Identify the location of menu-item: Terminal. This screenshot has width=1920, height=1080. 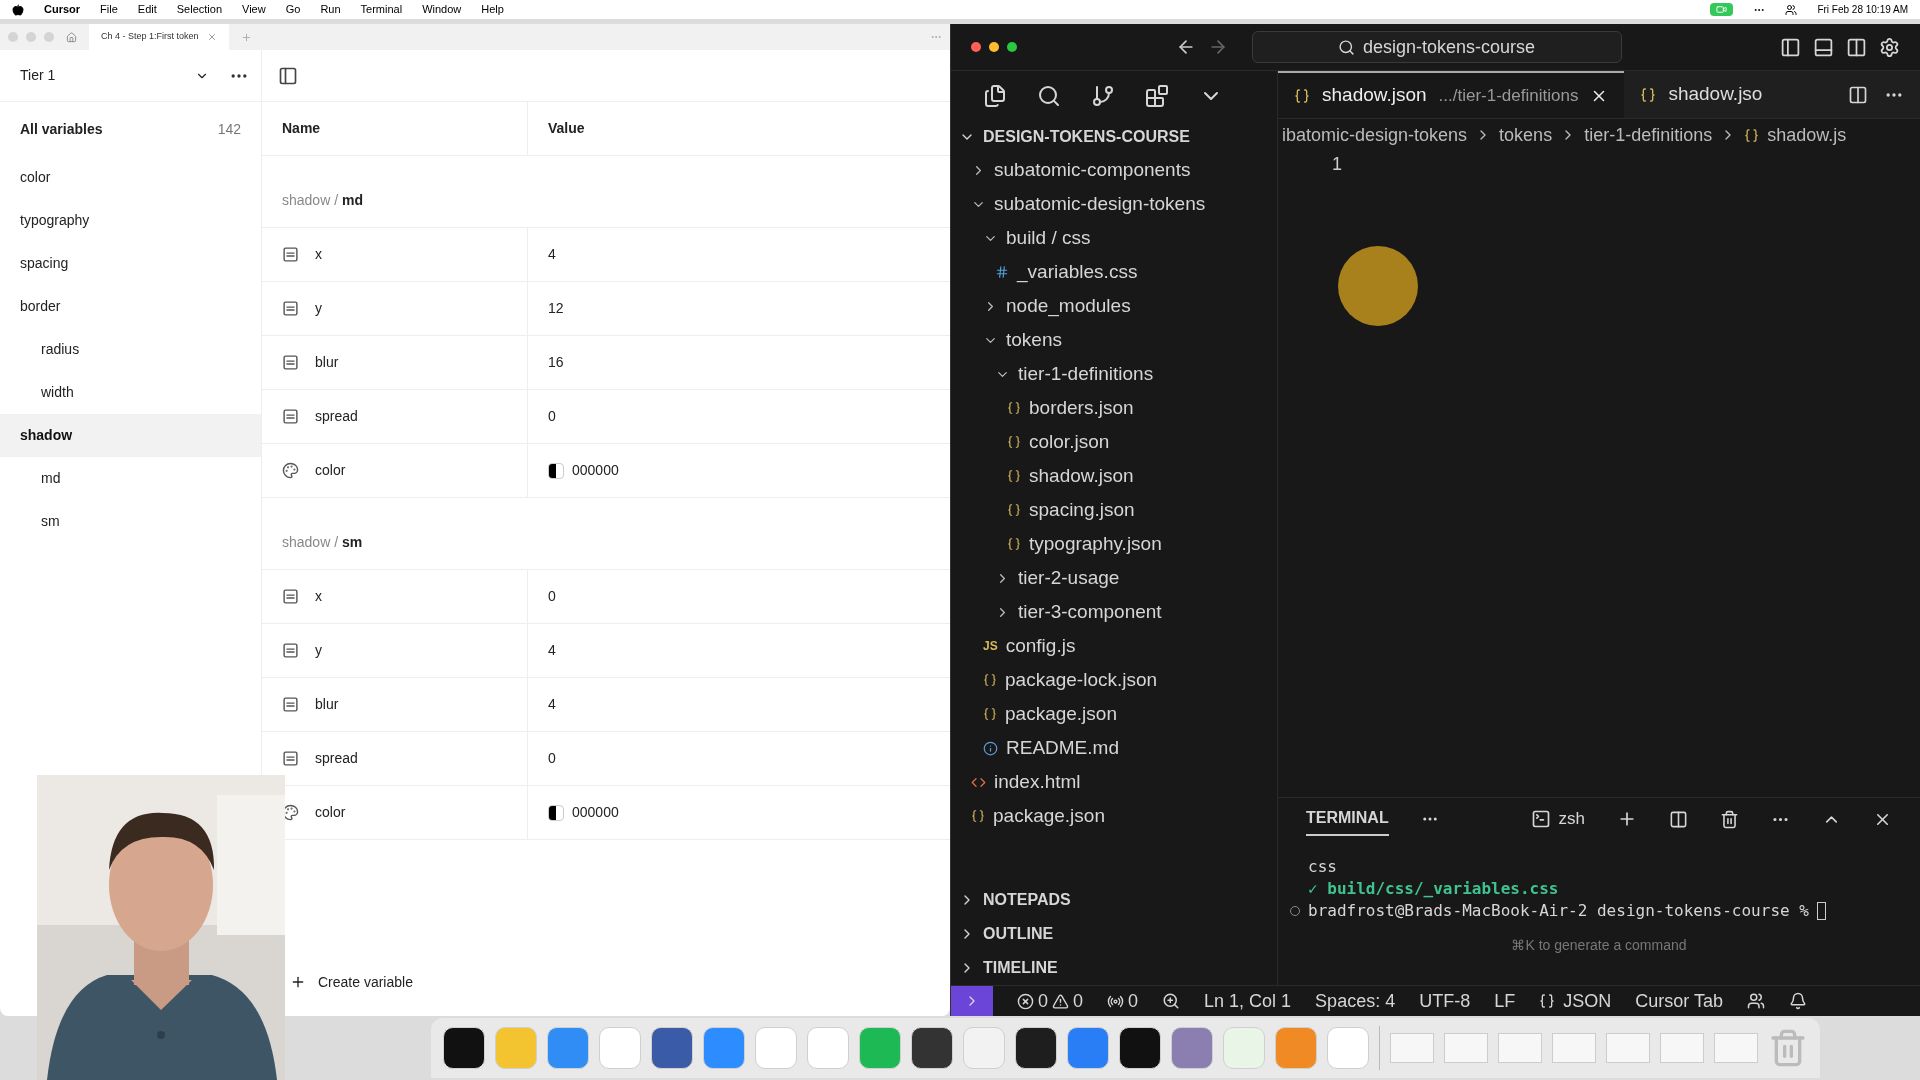
(381, 9).